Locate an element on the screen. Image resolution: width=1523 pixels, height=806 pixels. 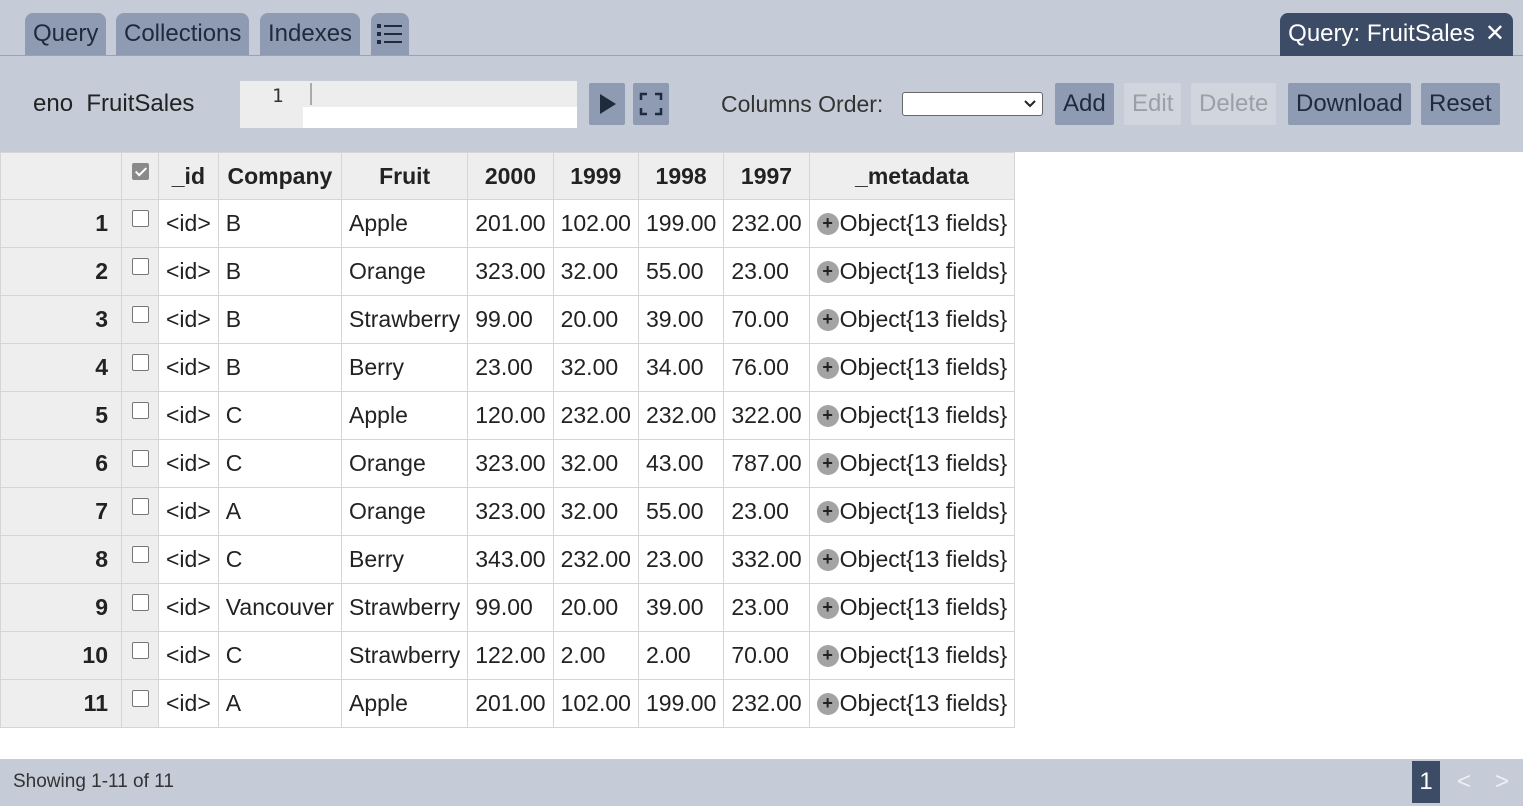
column-header: _metadata is located at coordinates (912, 176).